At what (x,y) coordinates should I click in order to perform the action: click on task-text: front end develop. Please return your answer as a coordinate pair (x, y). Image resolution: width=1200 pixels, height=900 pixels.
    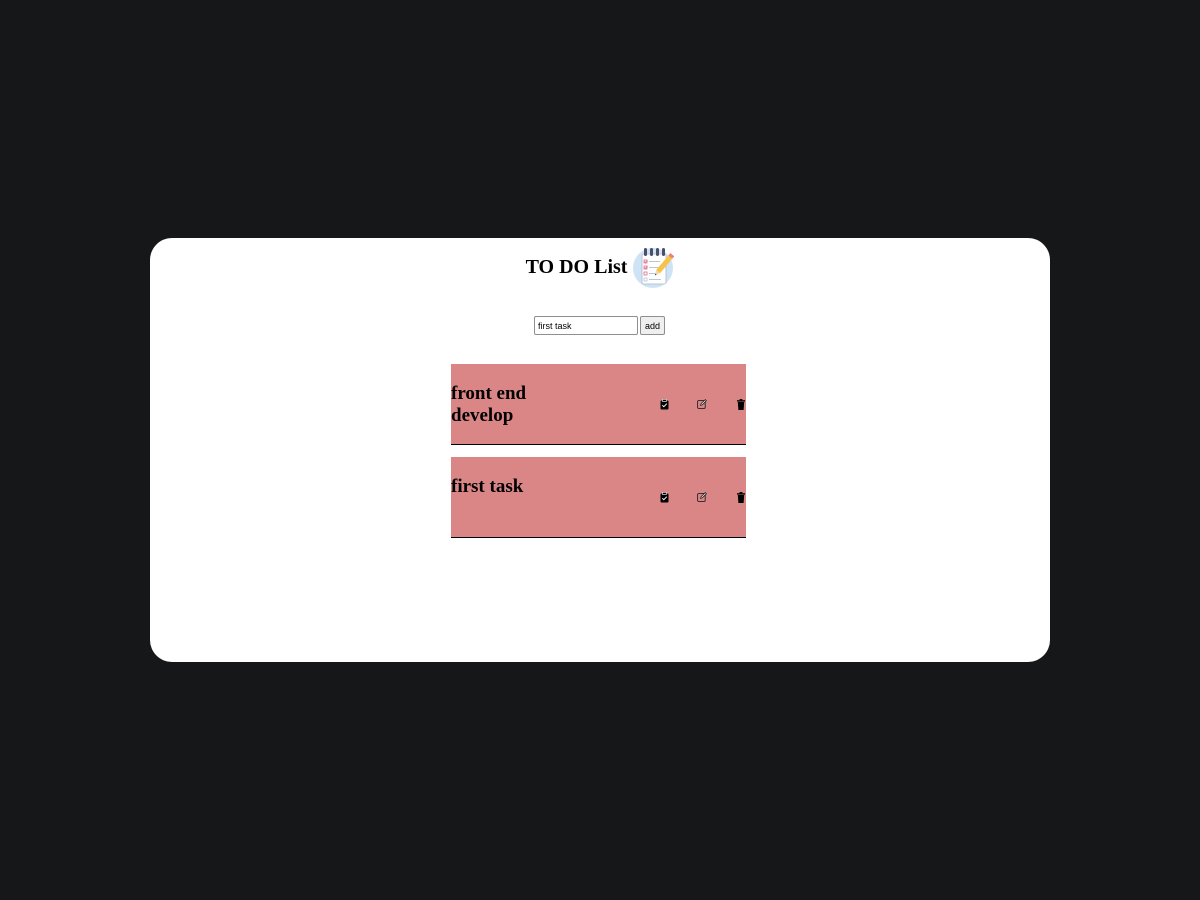
    Looking at the image, I should click on (489, 404).